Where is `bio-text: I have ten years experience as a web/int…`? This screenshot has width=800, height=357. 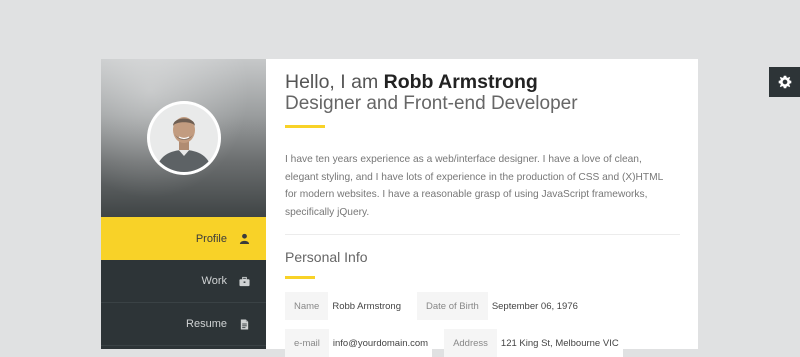 bio-text: I have ten years experience as a web/int… is located at coordinates (474, 186).